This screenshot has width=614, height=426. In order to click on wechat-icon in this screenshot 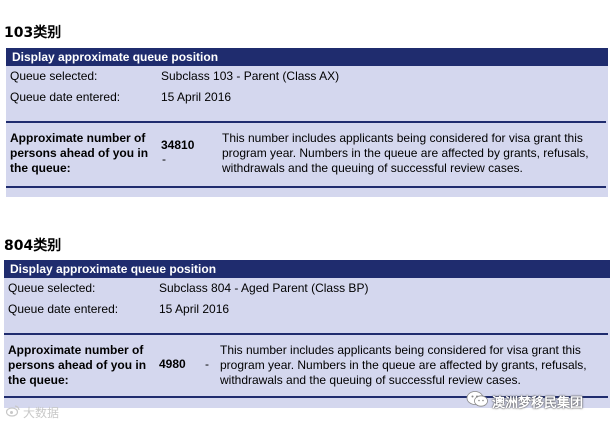, I will do `click(477, 401)`.